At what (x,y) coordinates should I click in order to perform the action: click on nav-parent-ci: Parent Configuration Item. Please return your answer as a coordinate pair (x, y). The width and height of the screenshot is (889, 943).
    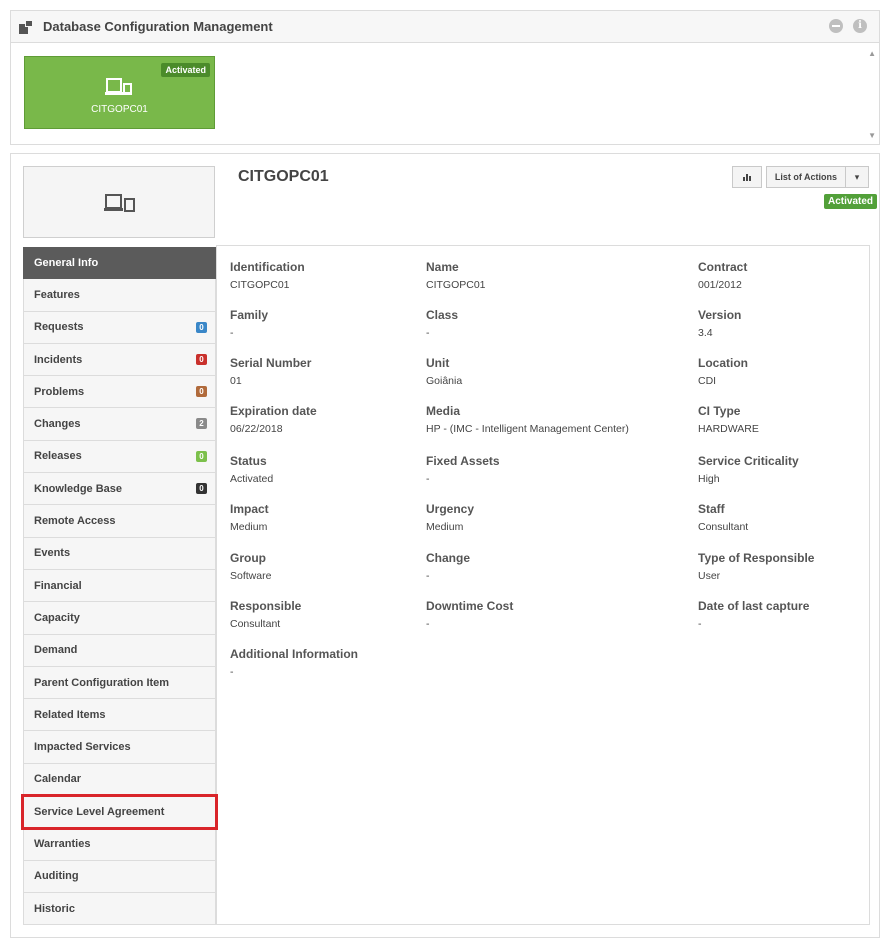
    Looking at the image, I should click on (119, 683).